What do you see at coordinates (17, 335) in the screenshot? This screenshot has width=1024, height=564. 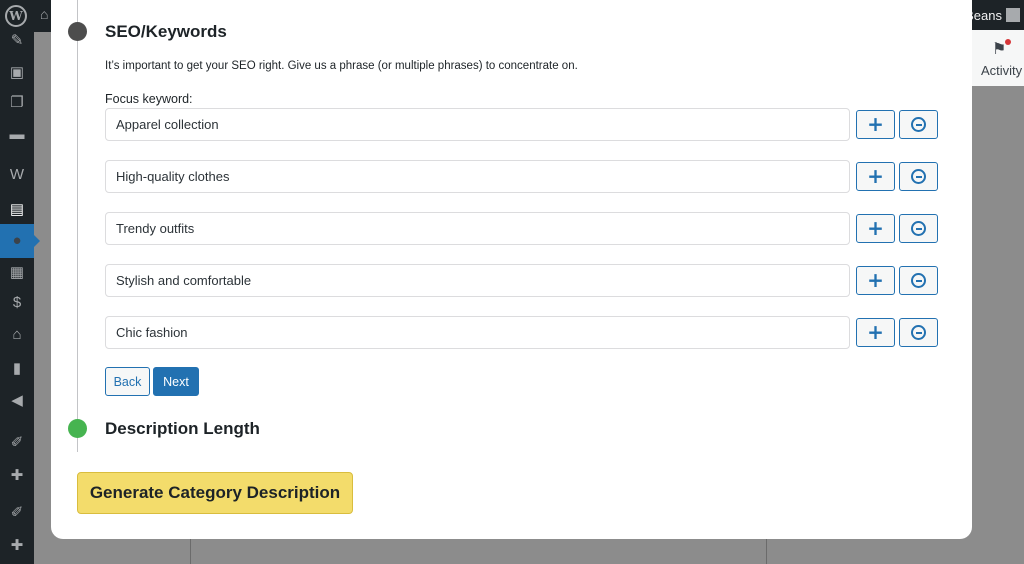 I see `store-icon: ⌂` at bounding box center [17, 335].